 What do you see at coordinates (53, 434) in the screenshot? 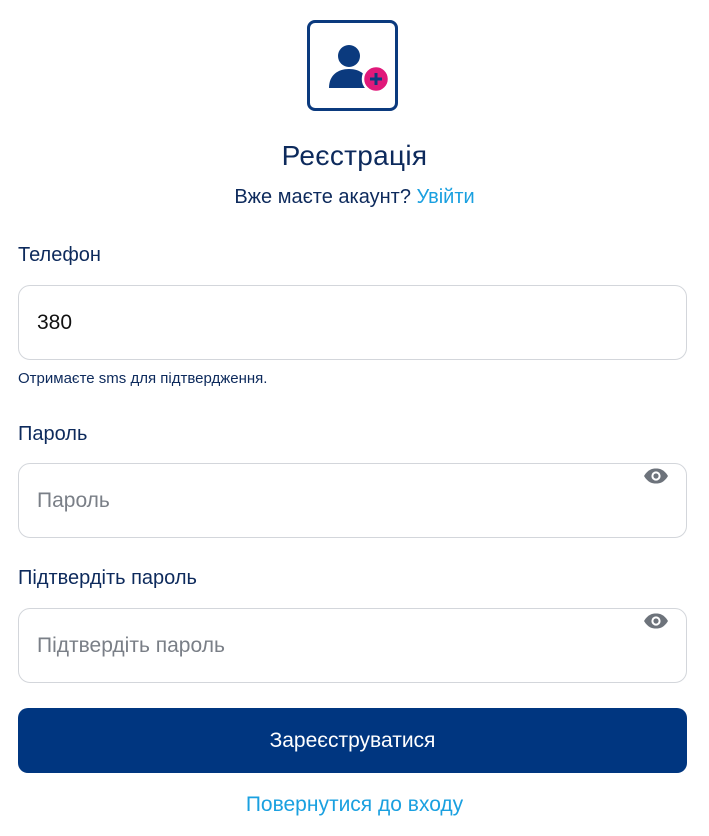
I see `password-label: Пароль` at bounding box center [53, 434].